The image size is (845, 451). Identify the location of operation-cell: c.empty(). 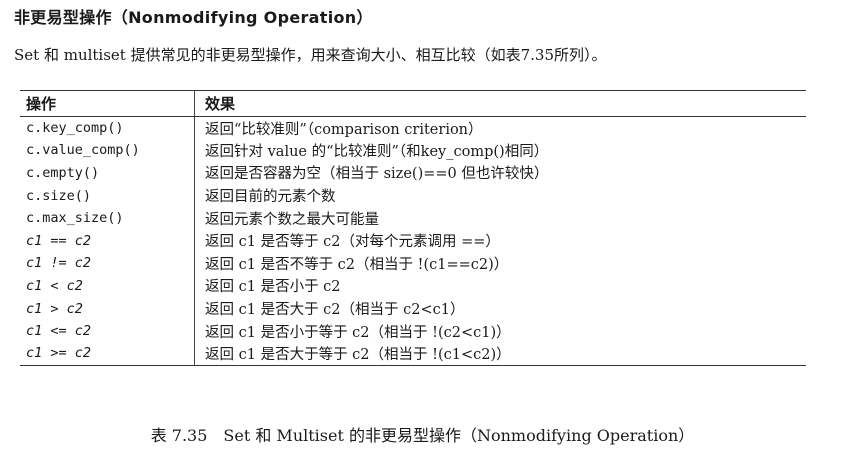
(107, 173).